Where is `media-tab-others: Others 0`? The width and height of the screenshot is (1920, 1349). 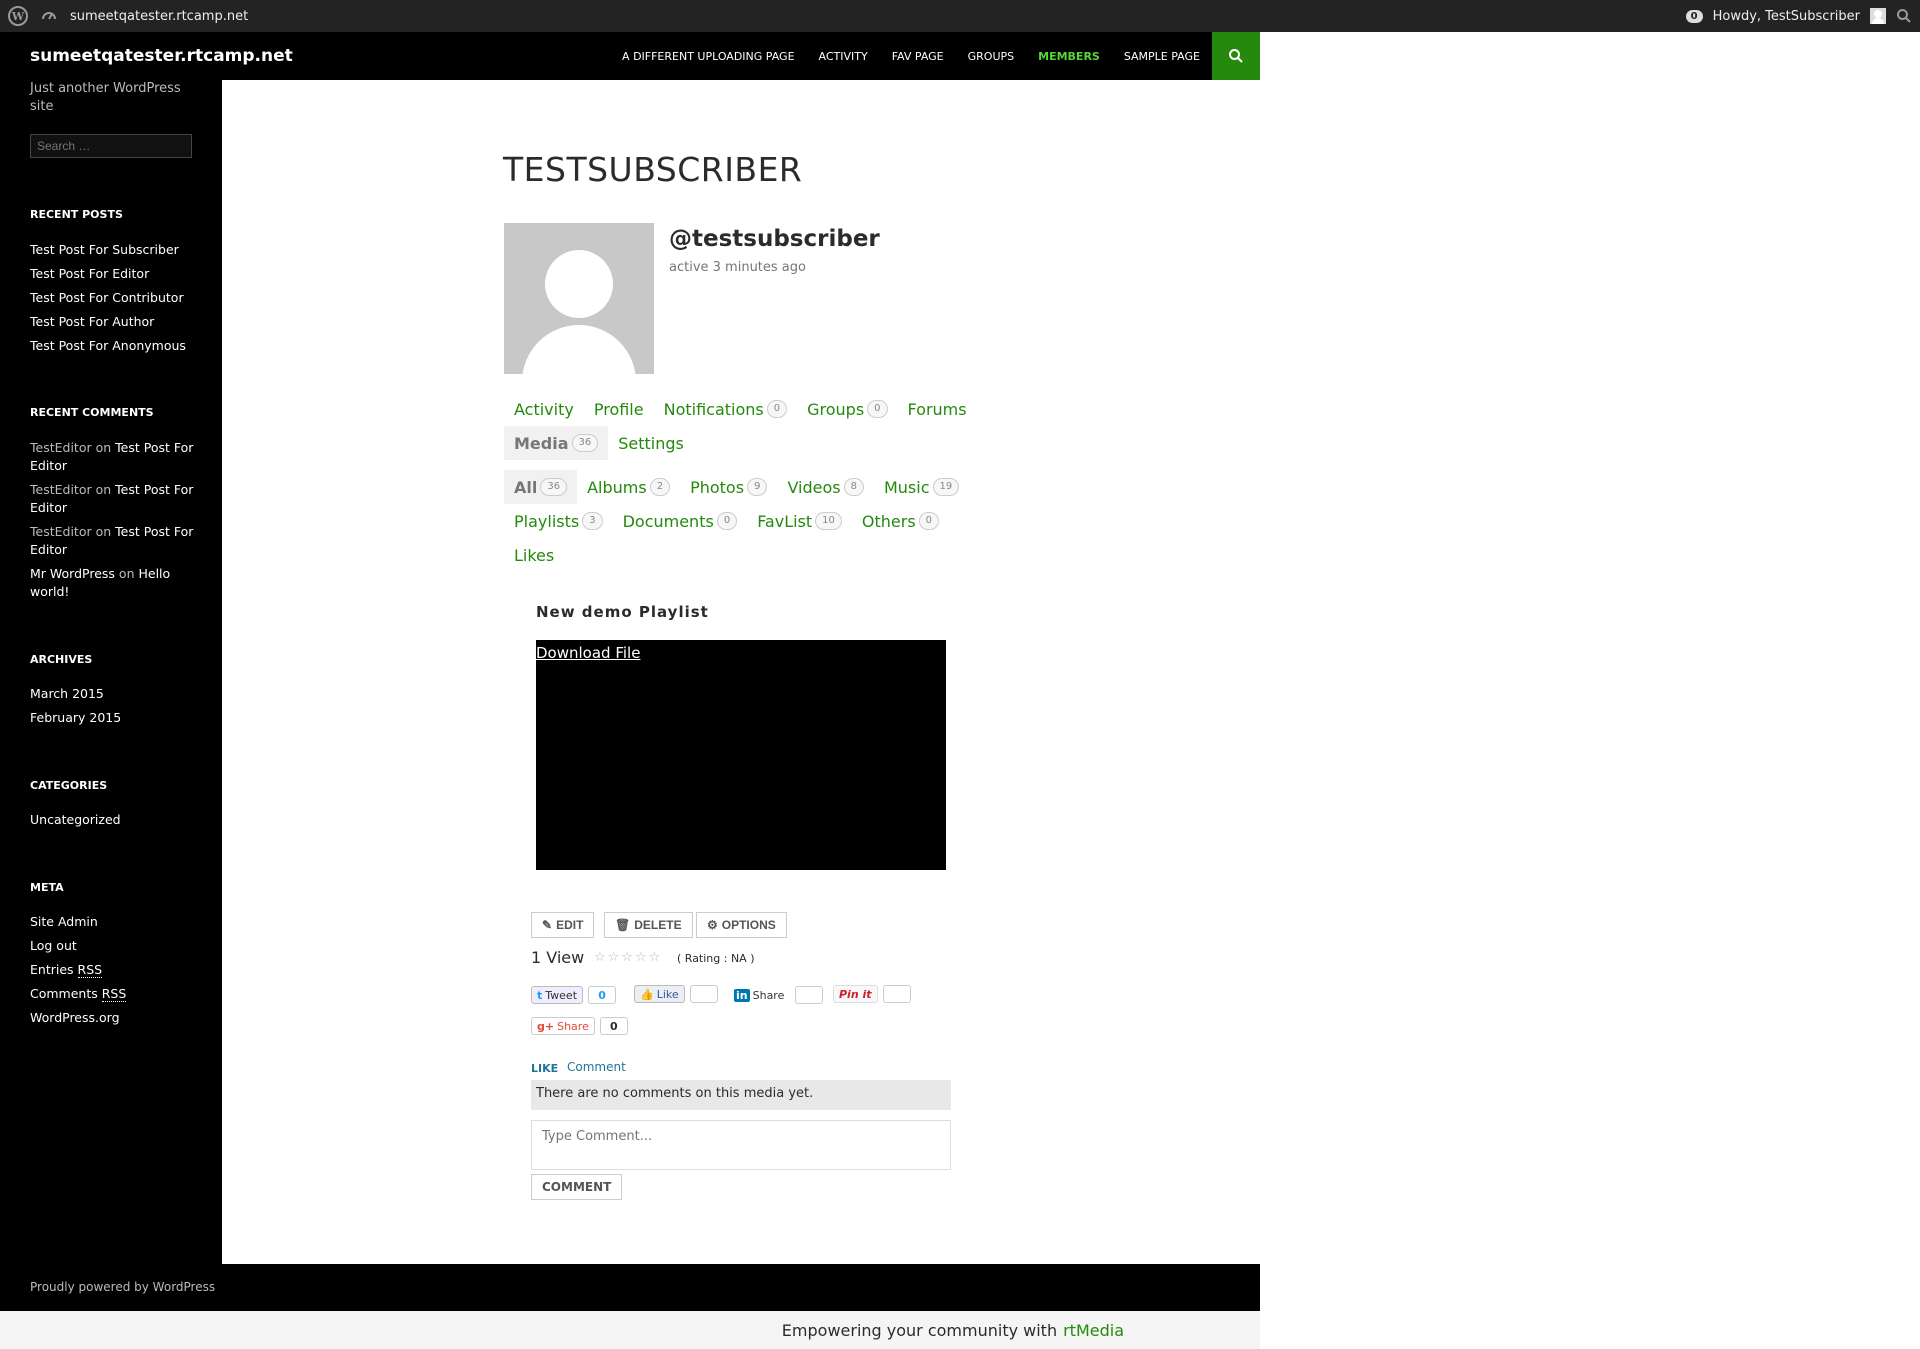
media-tab-others: Others 0 is located at coordinates (900, 521).